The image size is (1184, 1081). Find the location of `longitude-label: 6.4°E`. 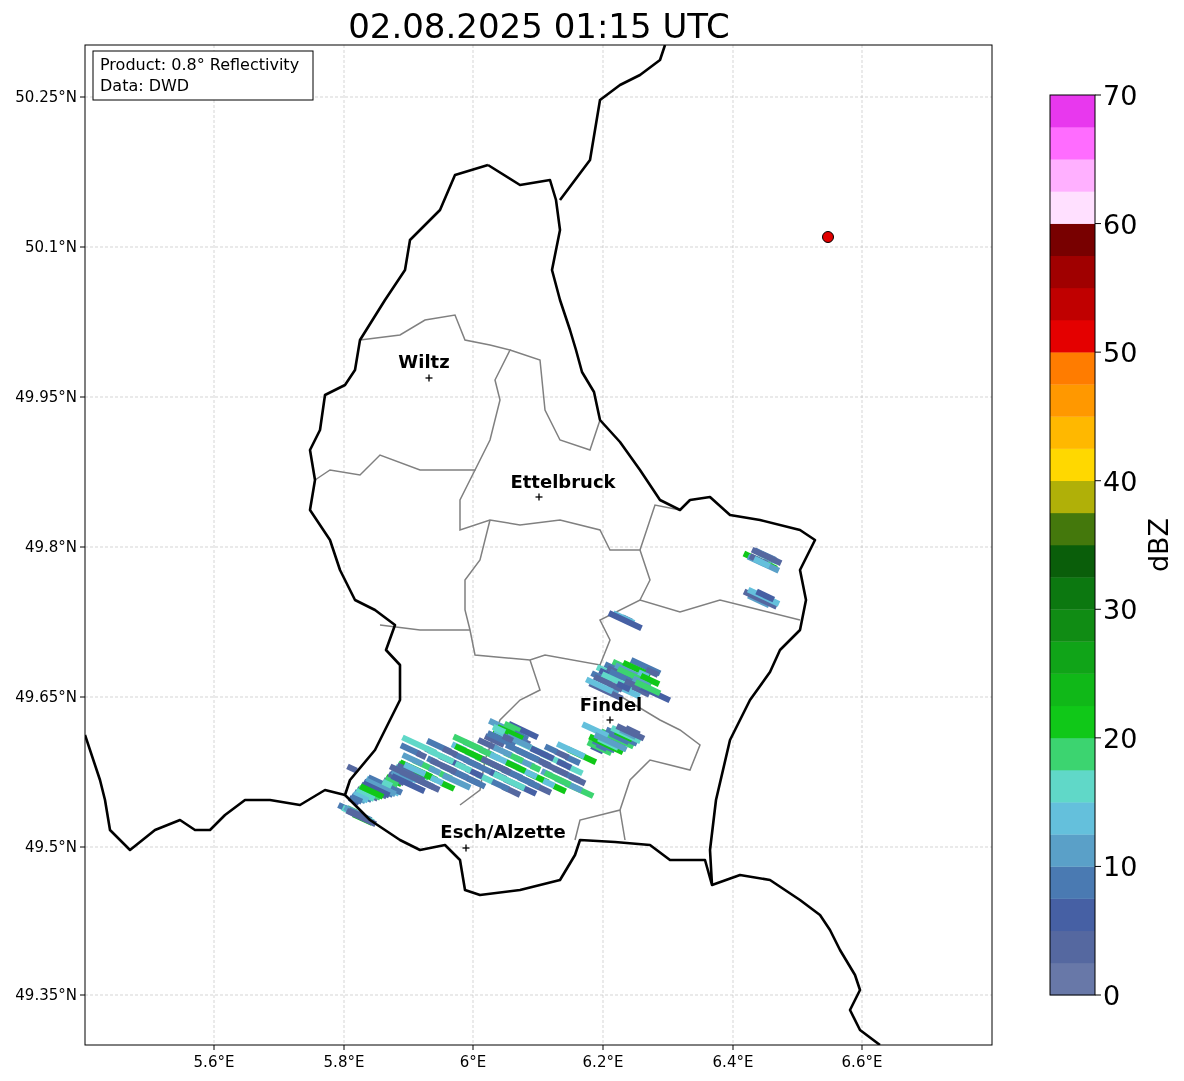

longitude-label: 6.4°E is located at coordinates (733, 1062).